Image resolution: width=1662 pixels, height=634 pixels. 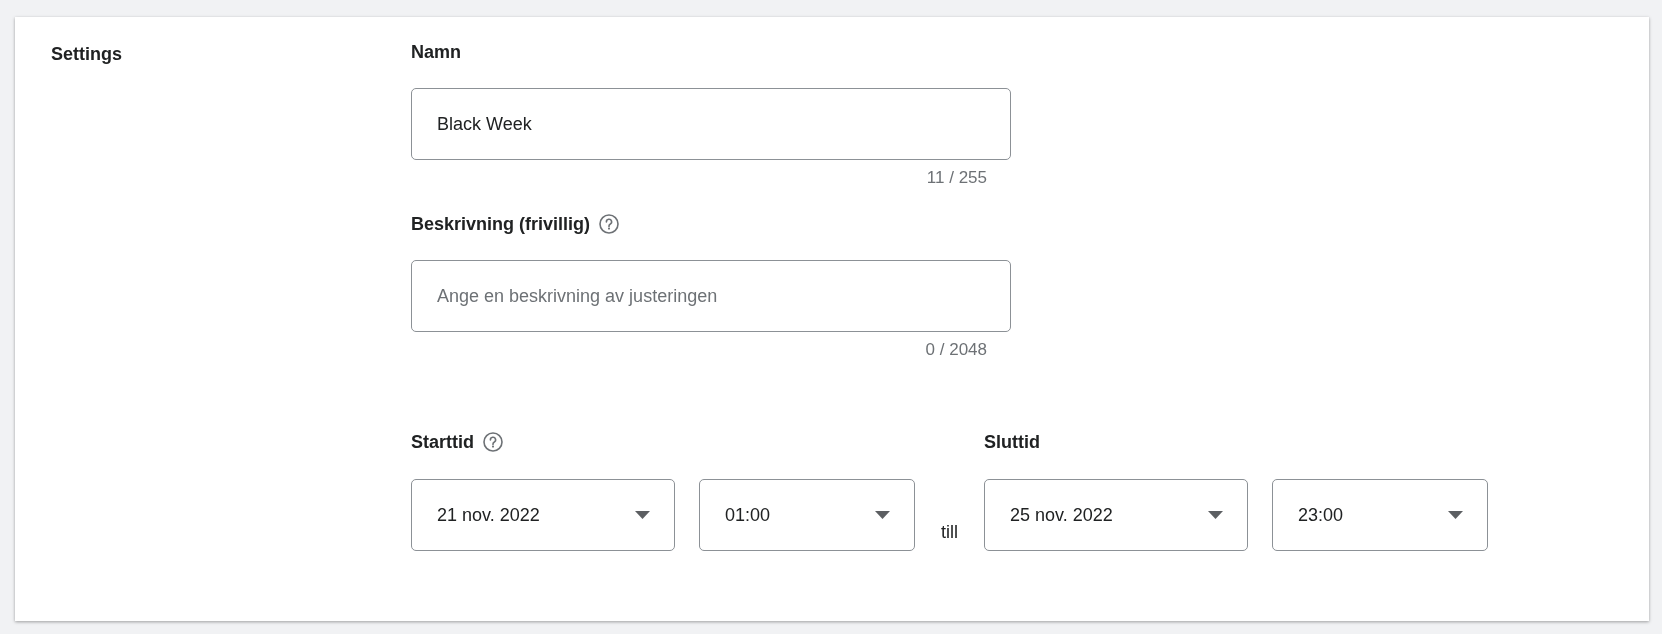 I want to click on text-input: Black Week, so click(x=711, y=124).